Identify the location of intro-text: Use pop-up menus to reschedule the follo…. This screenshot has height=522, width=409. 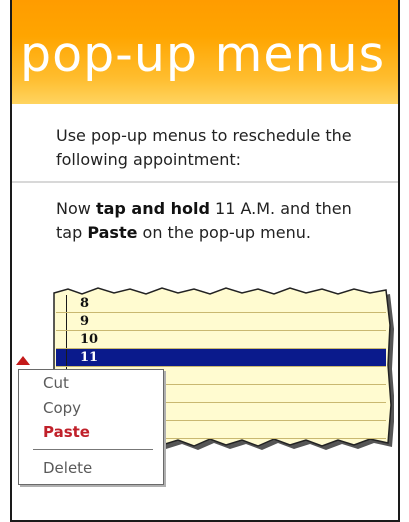
(204, 147).